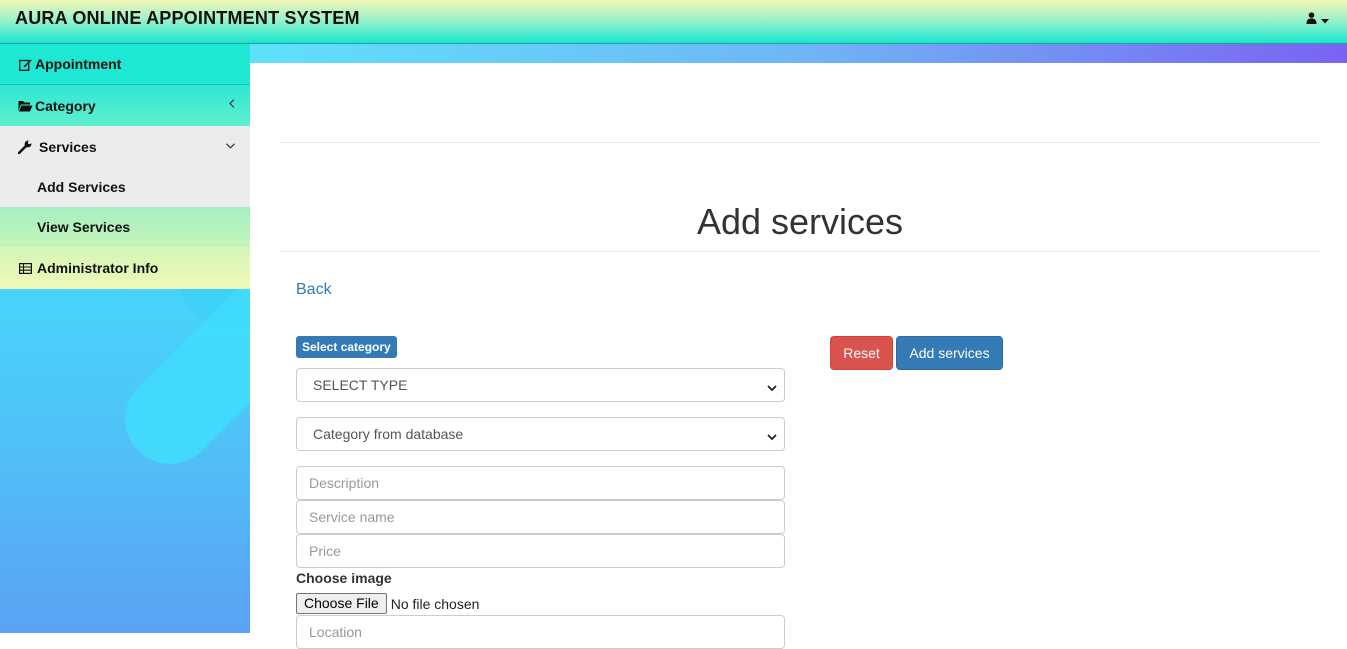 The height and width of the screenshot is (649, 1347). Describe the element at coordinates (344, 578) in the screenshot. I see `choose-image-label: Choose image` at that location.